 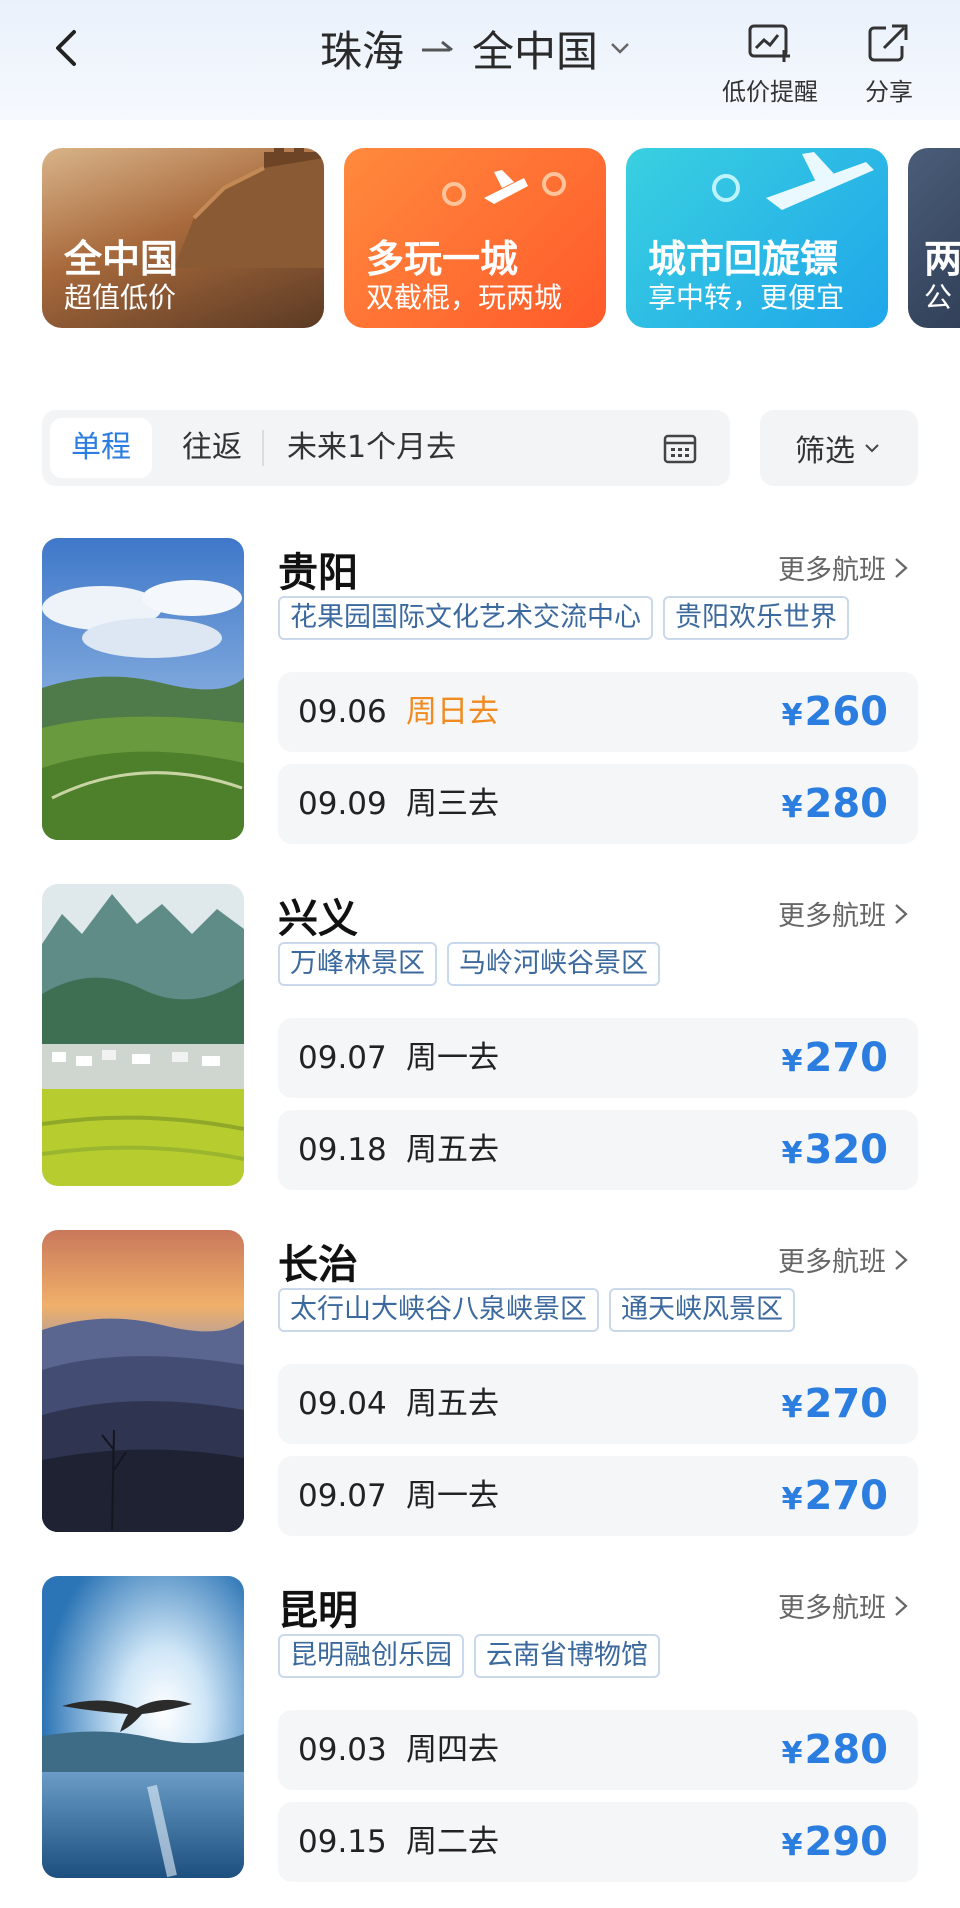 What do you see at coordinates (889, 92) in the screenshot?
I see `share-label: 分享` at bounding box center [889, 92].